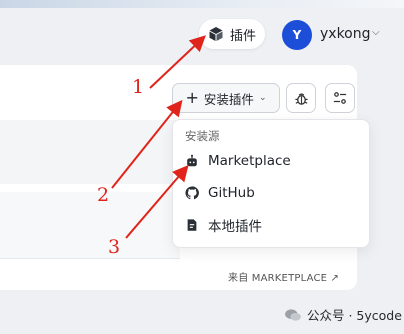  I want to click on plugin-button-label: 插件, so click(242, 36).